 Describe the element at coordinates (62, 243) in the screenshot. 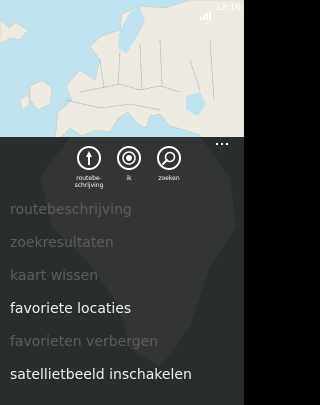

I see `menu-item-search-results: zoekresultaten` at that location.